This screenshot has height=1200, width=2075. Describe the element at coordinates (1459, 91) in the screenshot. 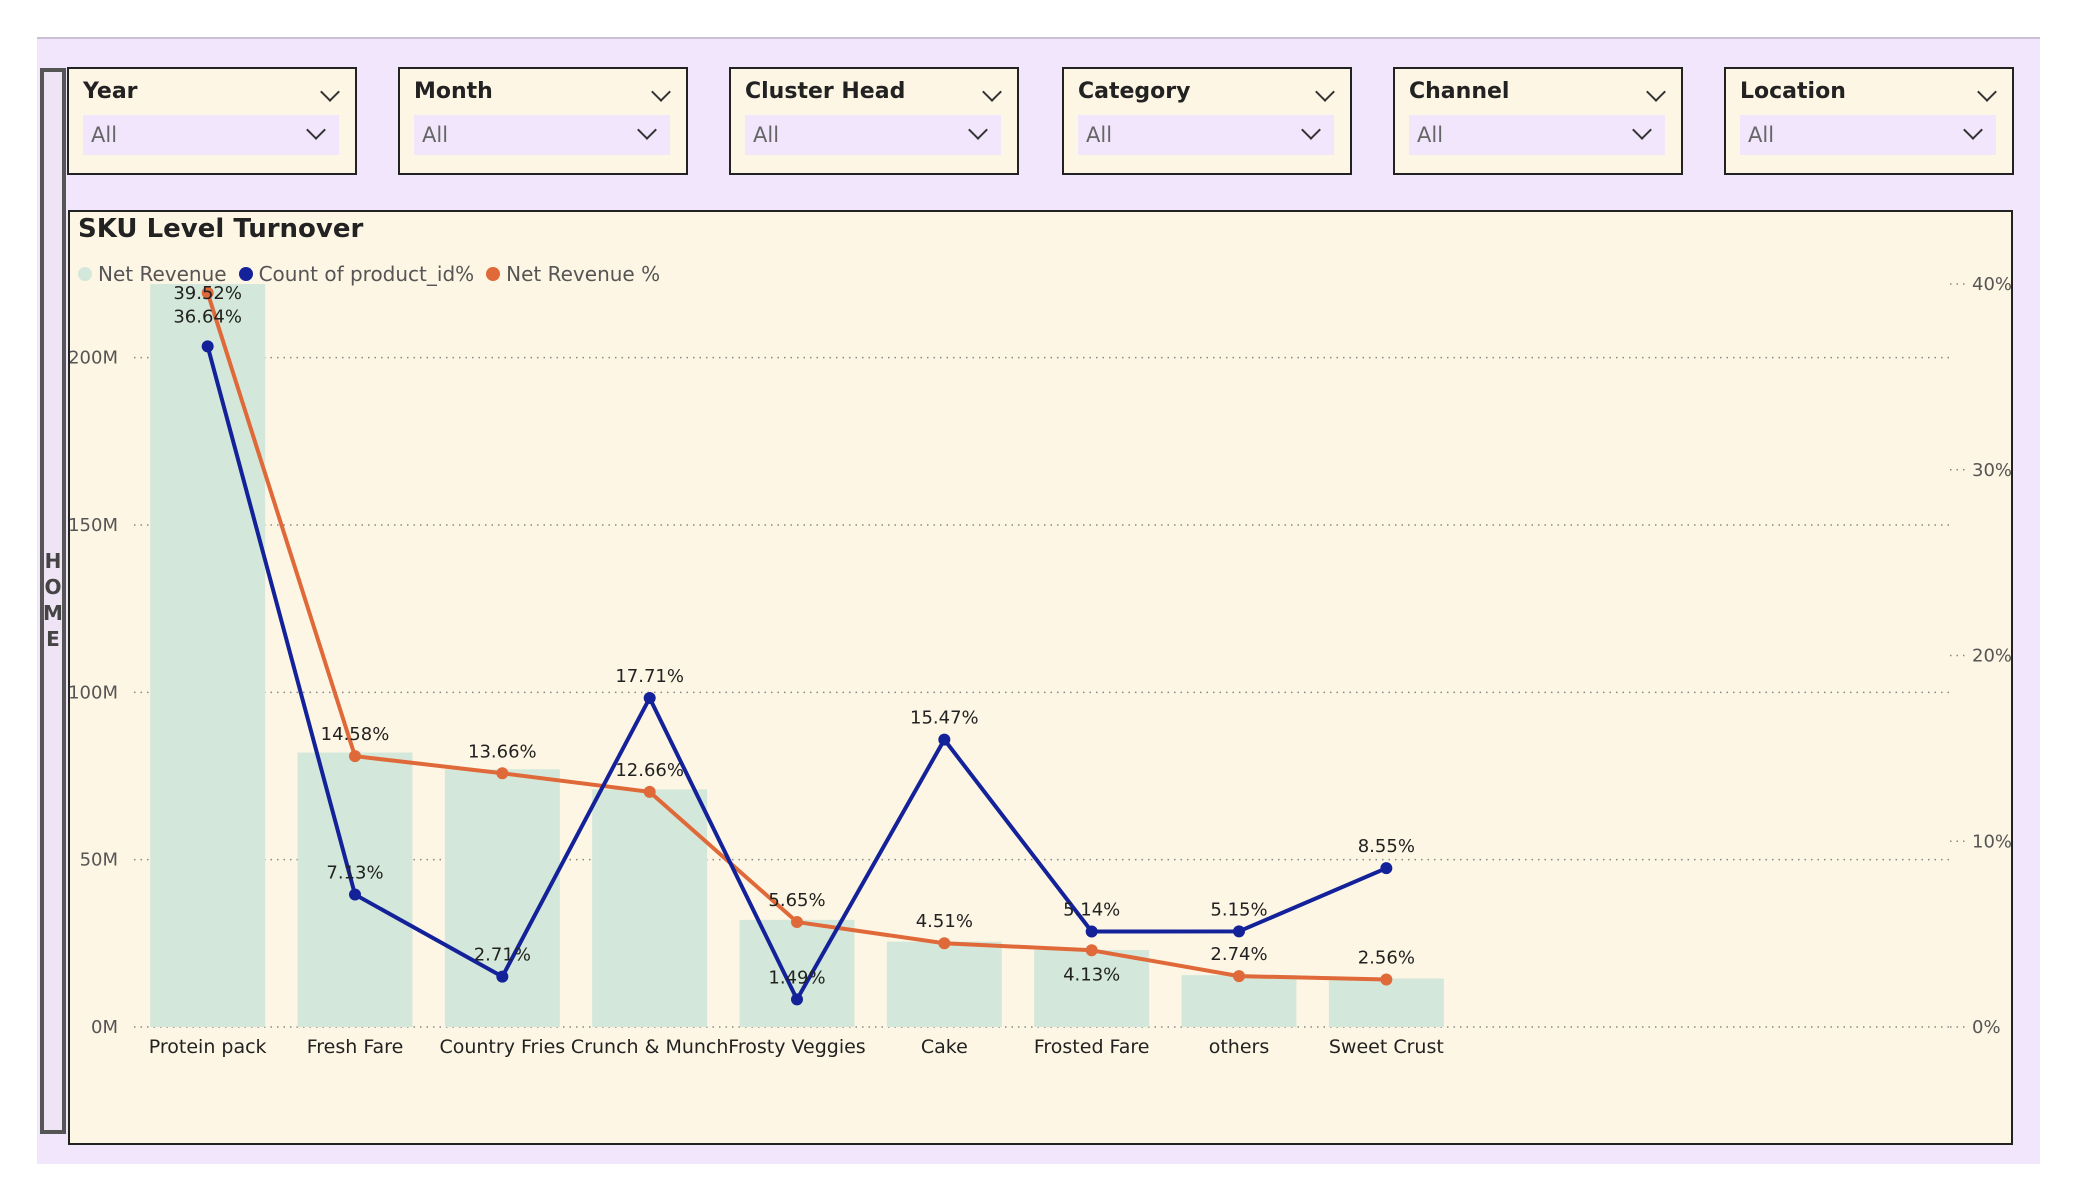

I see `slicer-title: Channel` at that location.